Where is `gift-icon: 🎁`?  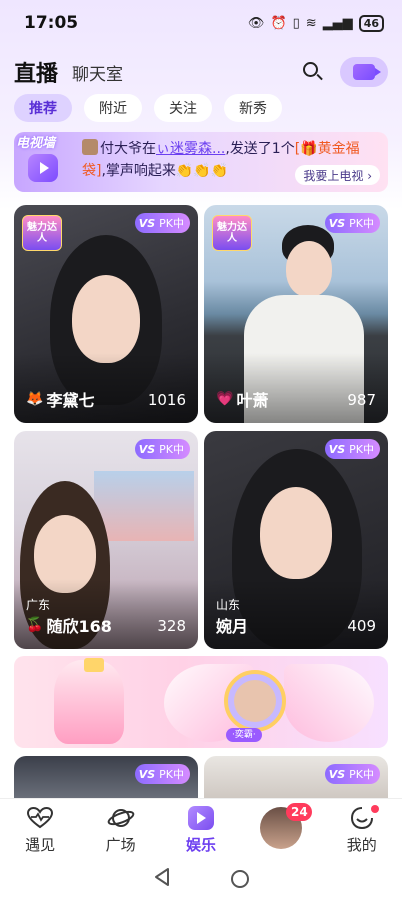 gift-icon: 🎁 is located at coordinates (309, 149).